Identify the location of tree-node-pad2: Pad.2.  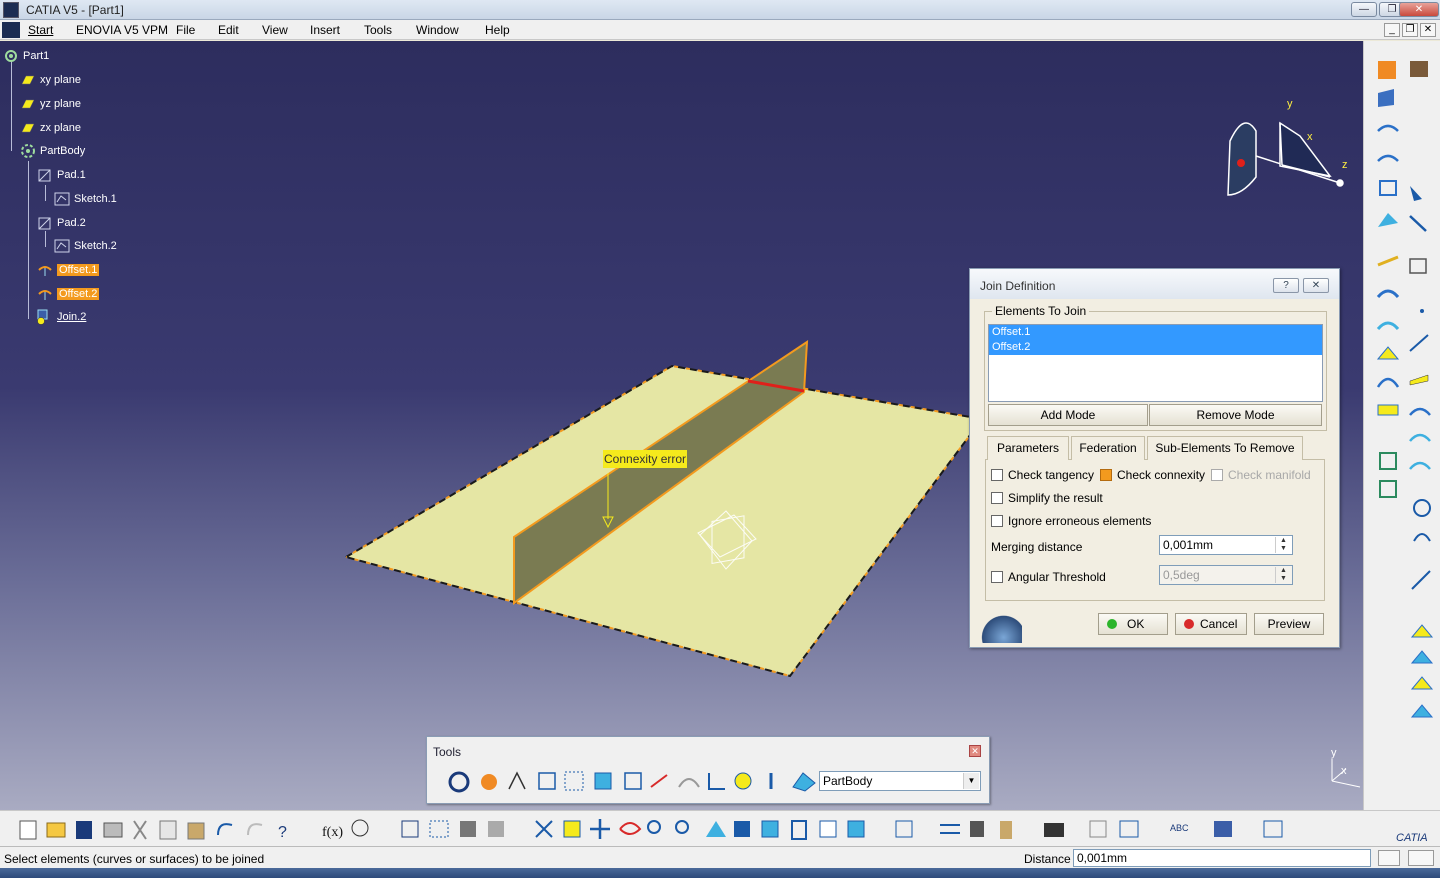
(61, 223).